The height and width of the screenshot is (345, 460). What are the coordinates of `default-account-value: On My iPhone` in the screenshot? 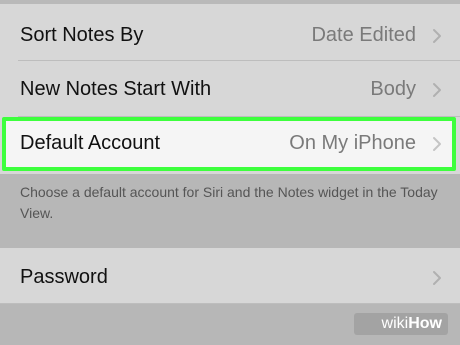 It's located at (352, 143).